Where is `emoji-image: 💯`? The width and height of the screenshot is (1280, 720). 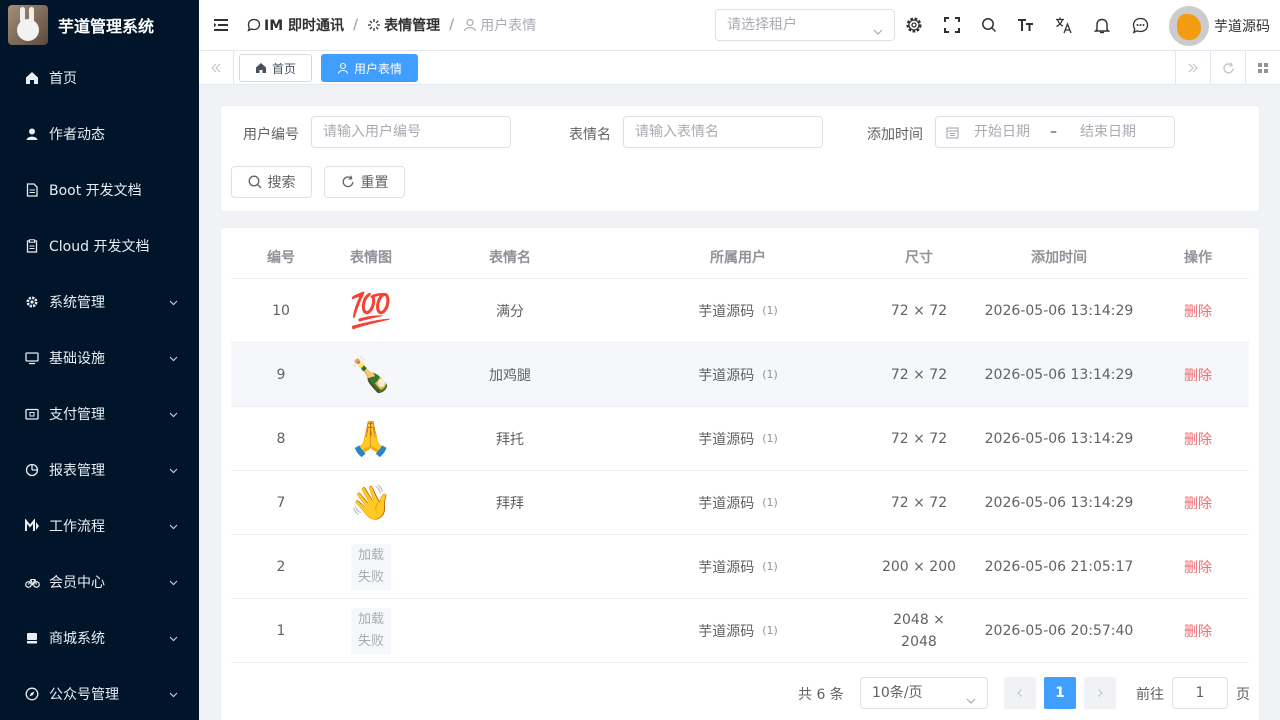
emoji-image: 💯 is located at coordinates (371, 311).